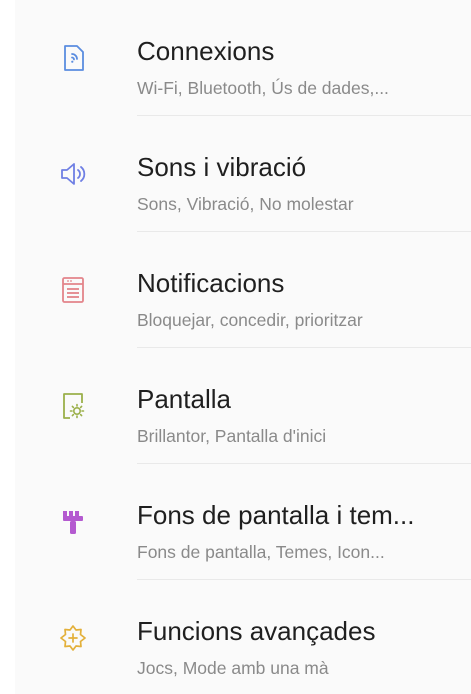  Describe the element at coordinates (73, 174) in the screenshot. I see `sound-icon` at that location.